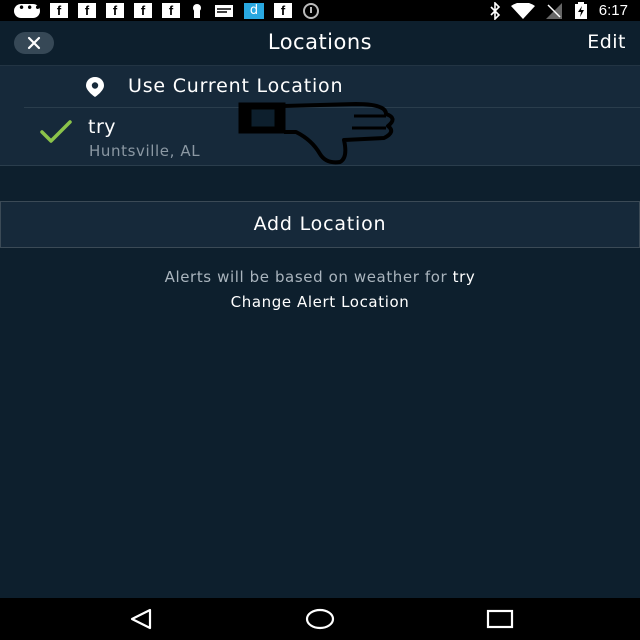  What do you see at coordinates (580, 10) in the screenshot?
I see `battery-charging-icon` at bounding box center [580, 10].